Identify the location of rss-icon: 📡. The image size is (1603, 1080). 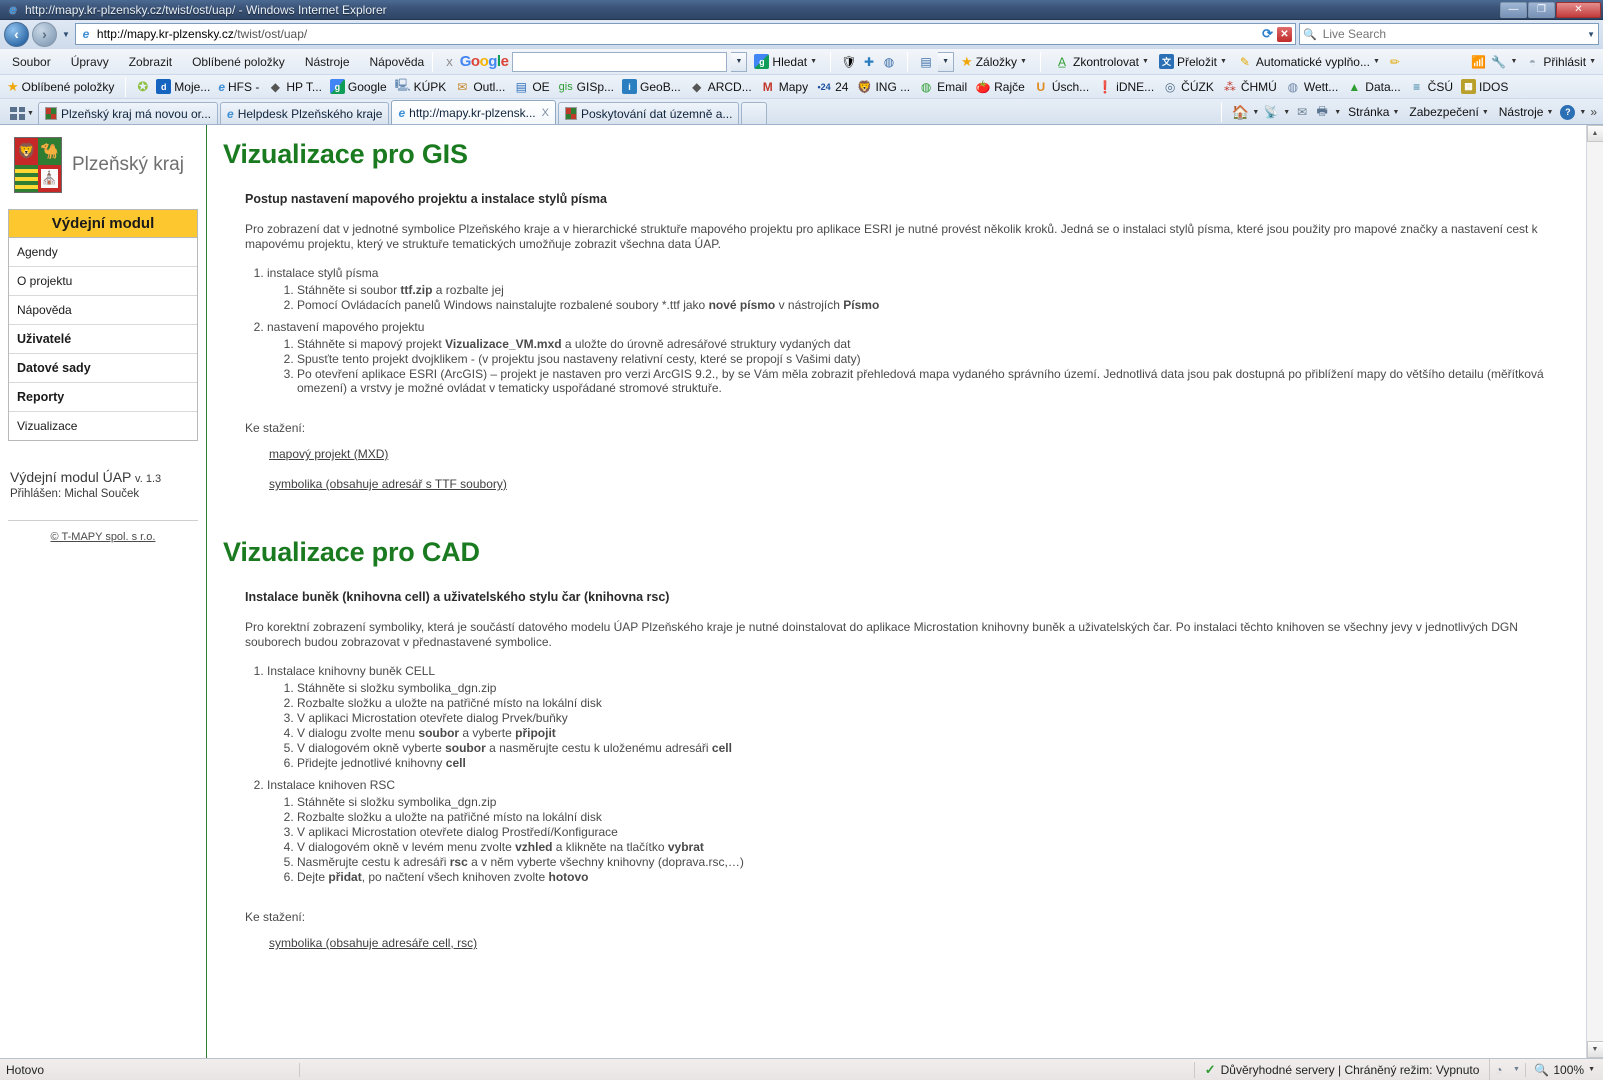
(1271, 112).